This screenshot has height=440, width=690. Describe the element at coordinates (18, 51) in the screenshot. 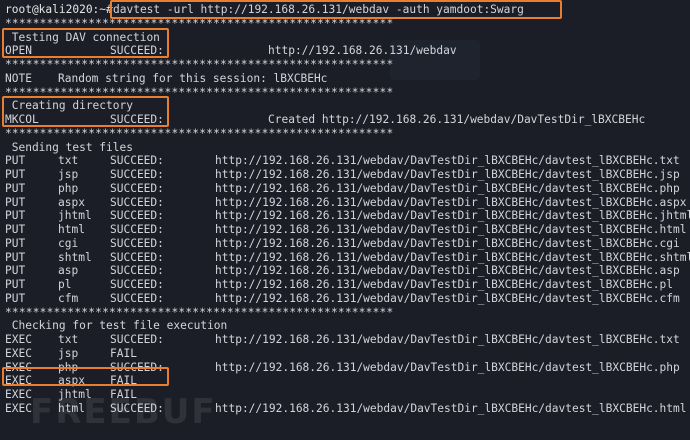

I see `dav-status: OPEN` at that location.